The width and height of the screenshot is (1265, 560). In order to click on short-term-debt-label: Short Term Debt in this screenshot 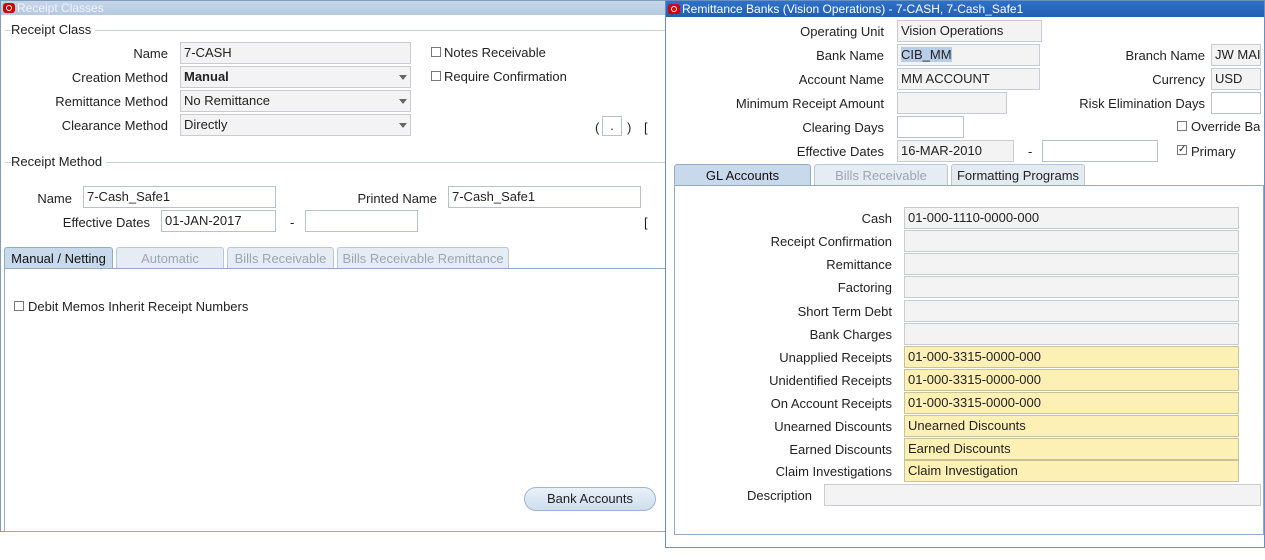, I will do `click(844, 311)`.